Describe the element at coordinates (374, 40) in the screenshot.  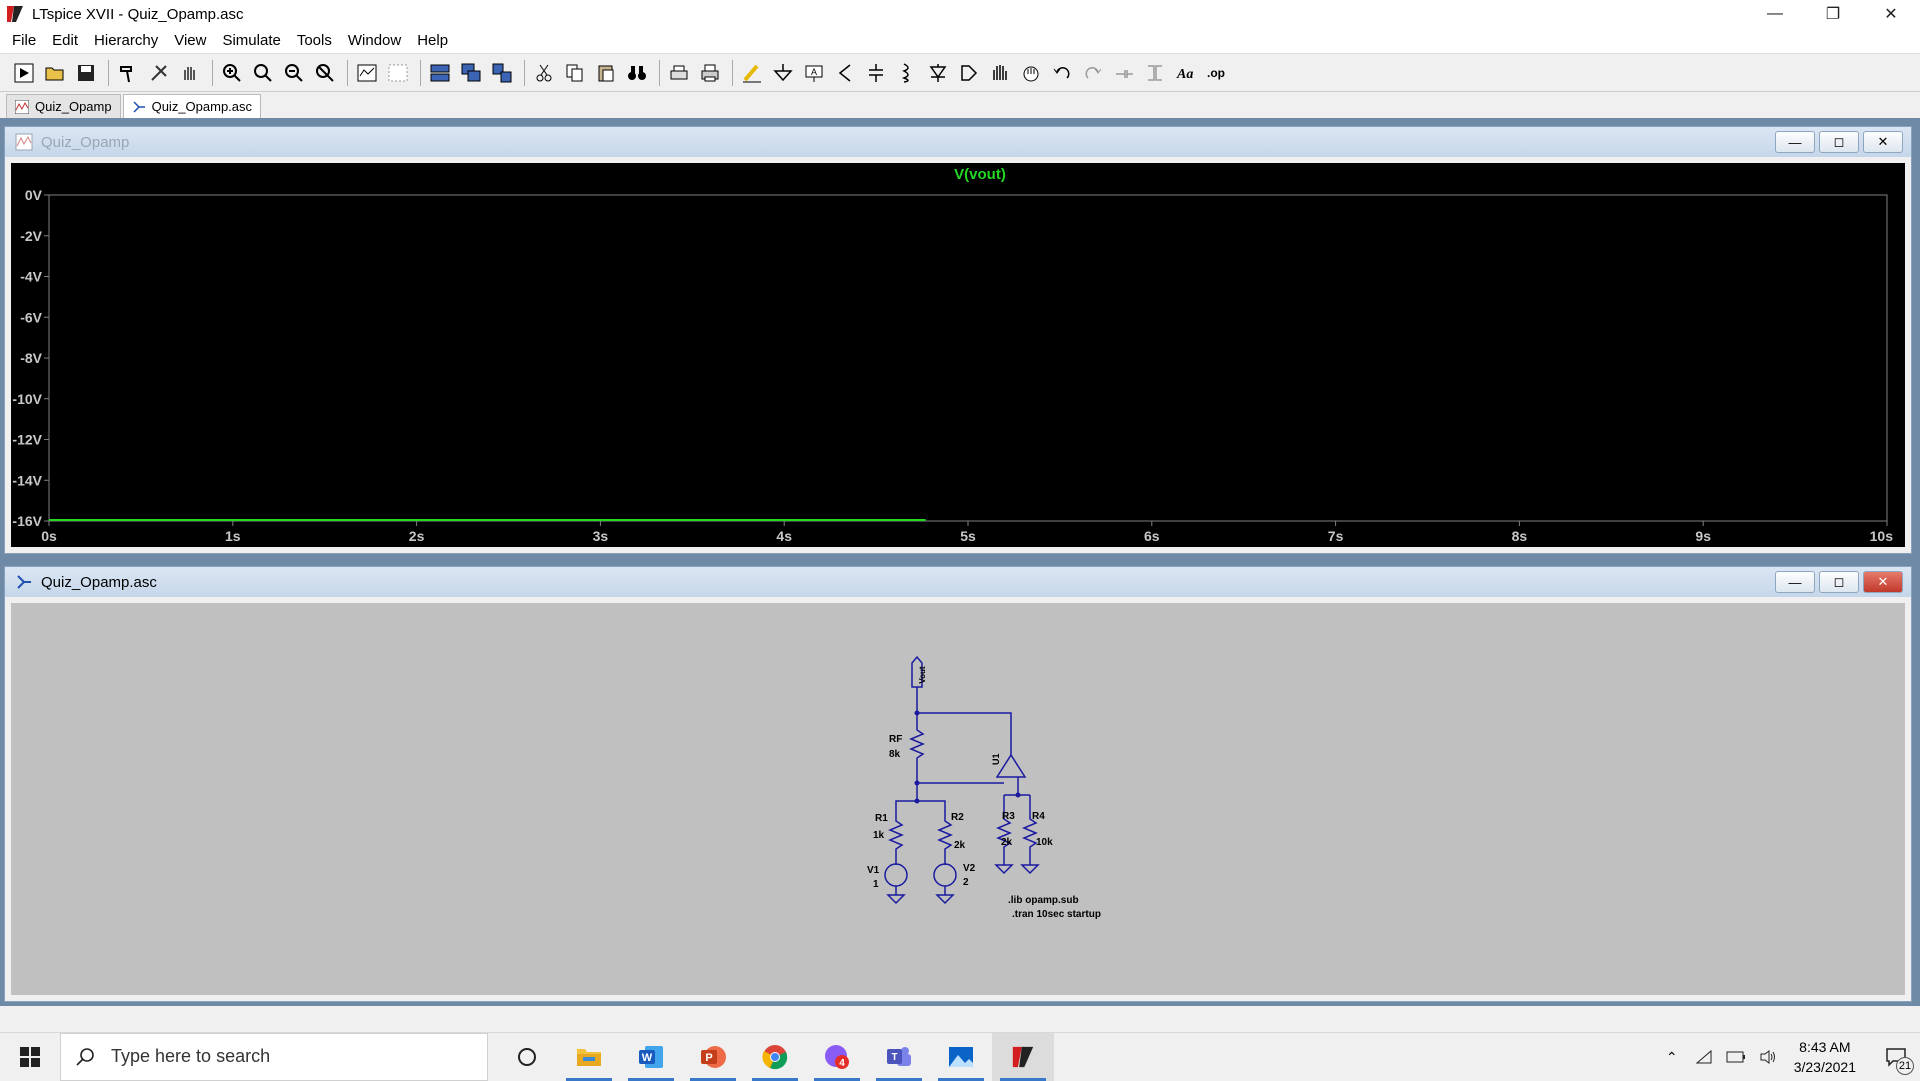
I see `menu-window: Window` at that location.